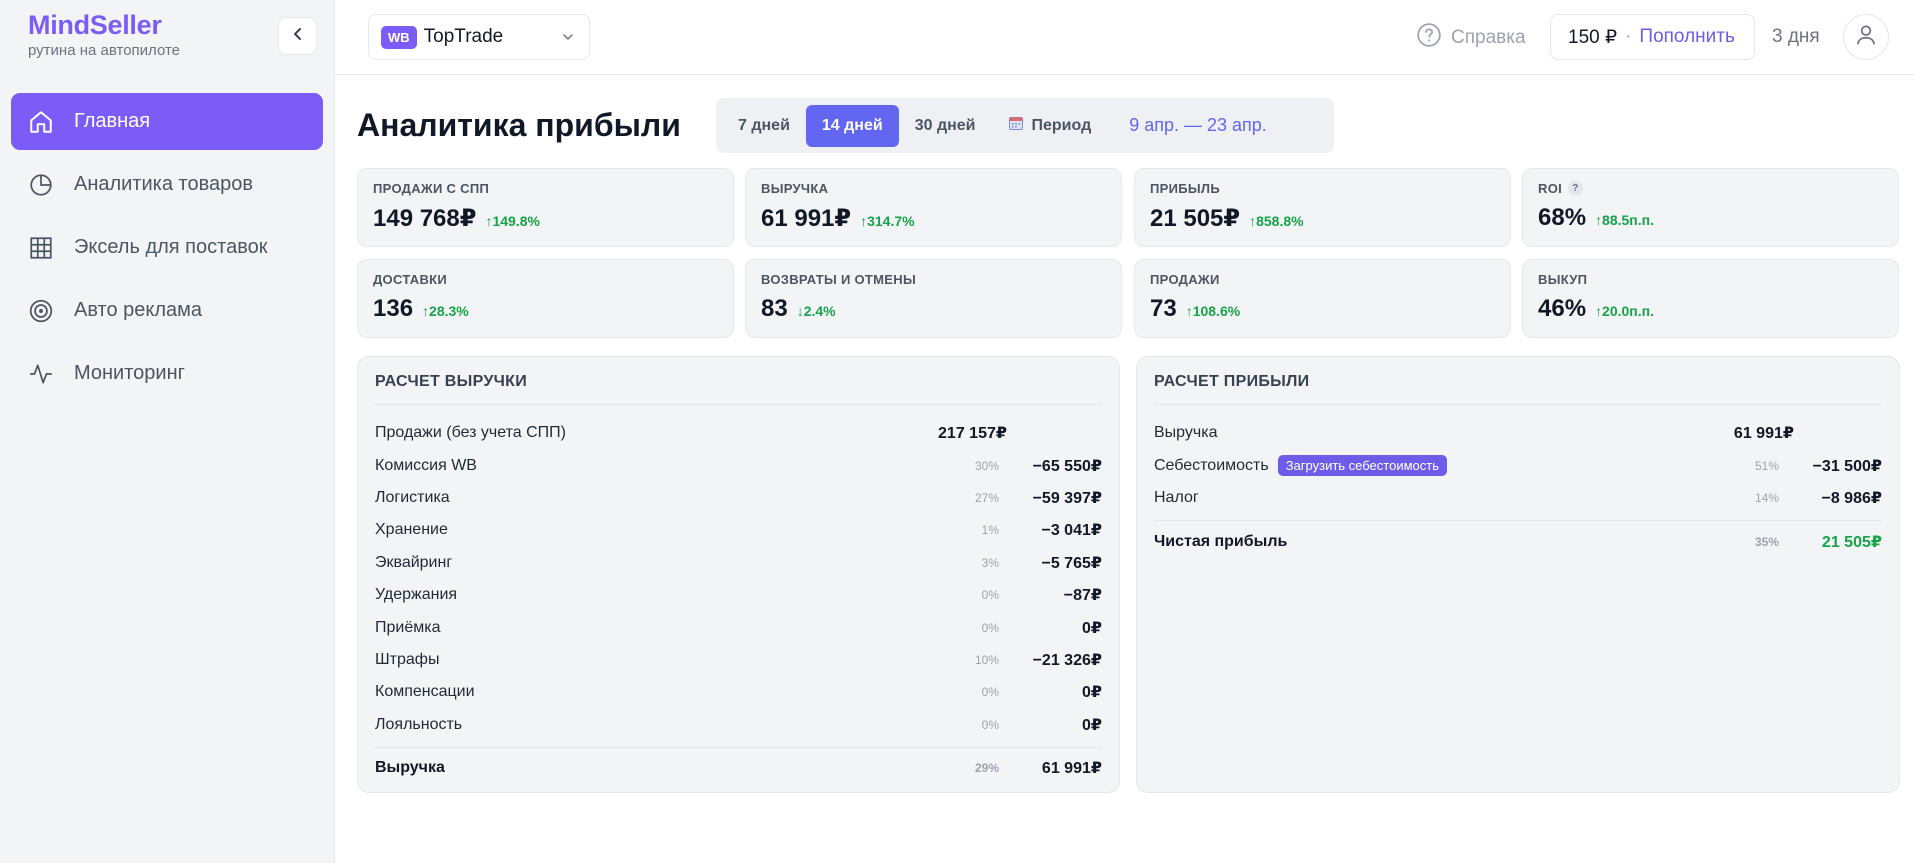 This screenshot has height=863, width=1914. What do you see at coordinates (806, 218) in the screenshot?
I see `metric-value: 61 991₽` at bounding box center [806, 218].